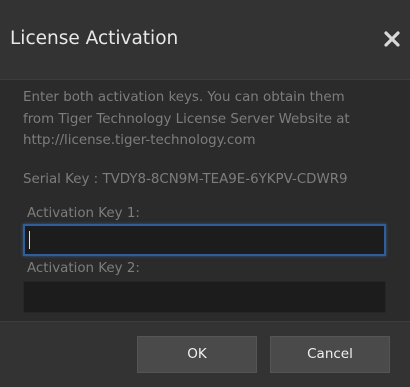  I want to click on close-button, so click(392, 39).